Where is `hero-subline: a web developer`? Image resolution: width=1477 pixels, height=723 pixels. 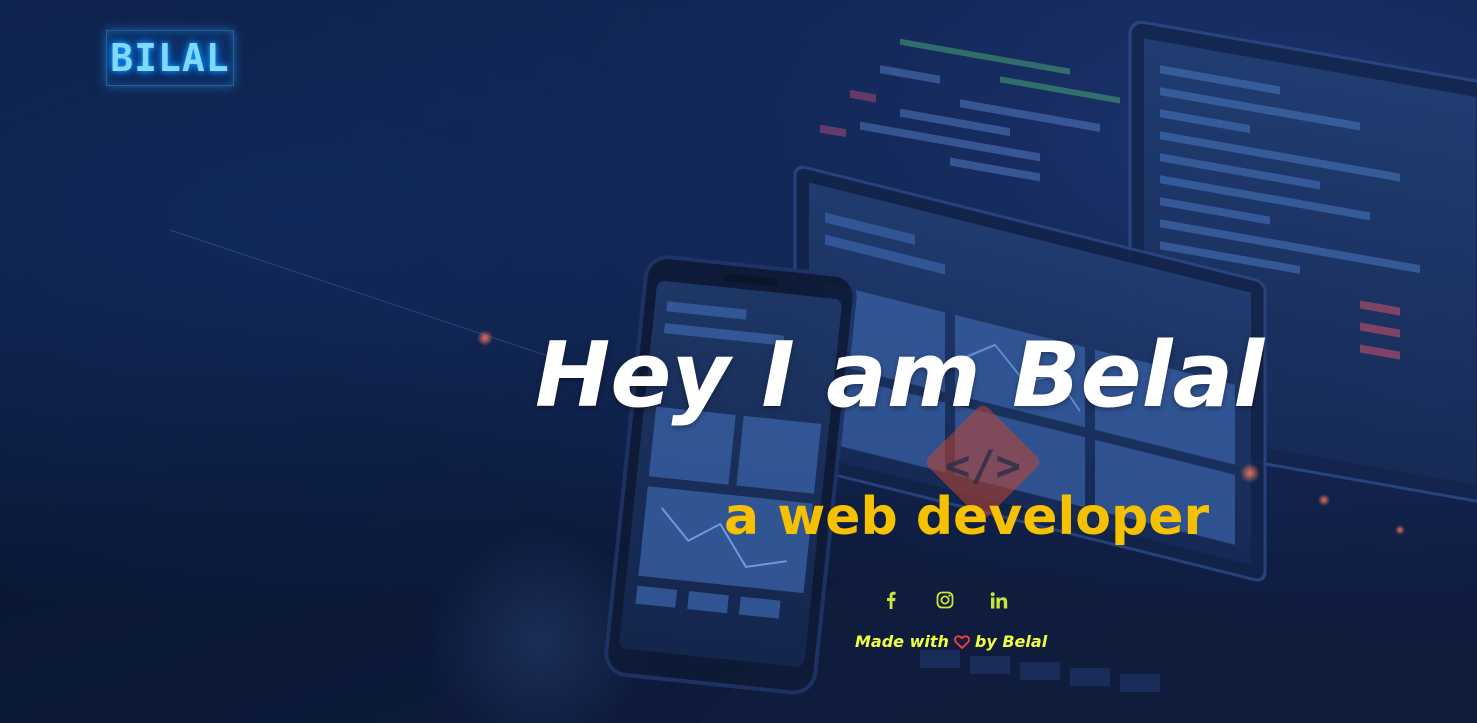
hero-subline: a web developer is located at coordinates (967, 517).